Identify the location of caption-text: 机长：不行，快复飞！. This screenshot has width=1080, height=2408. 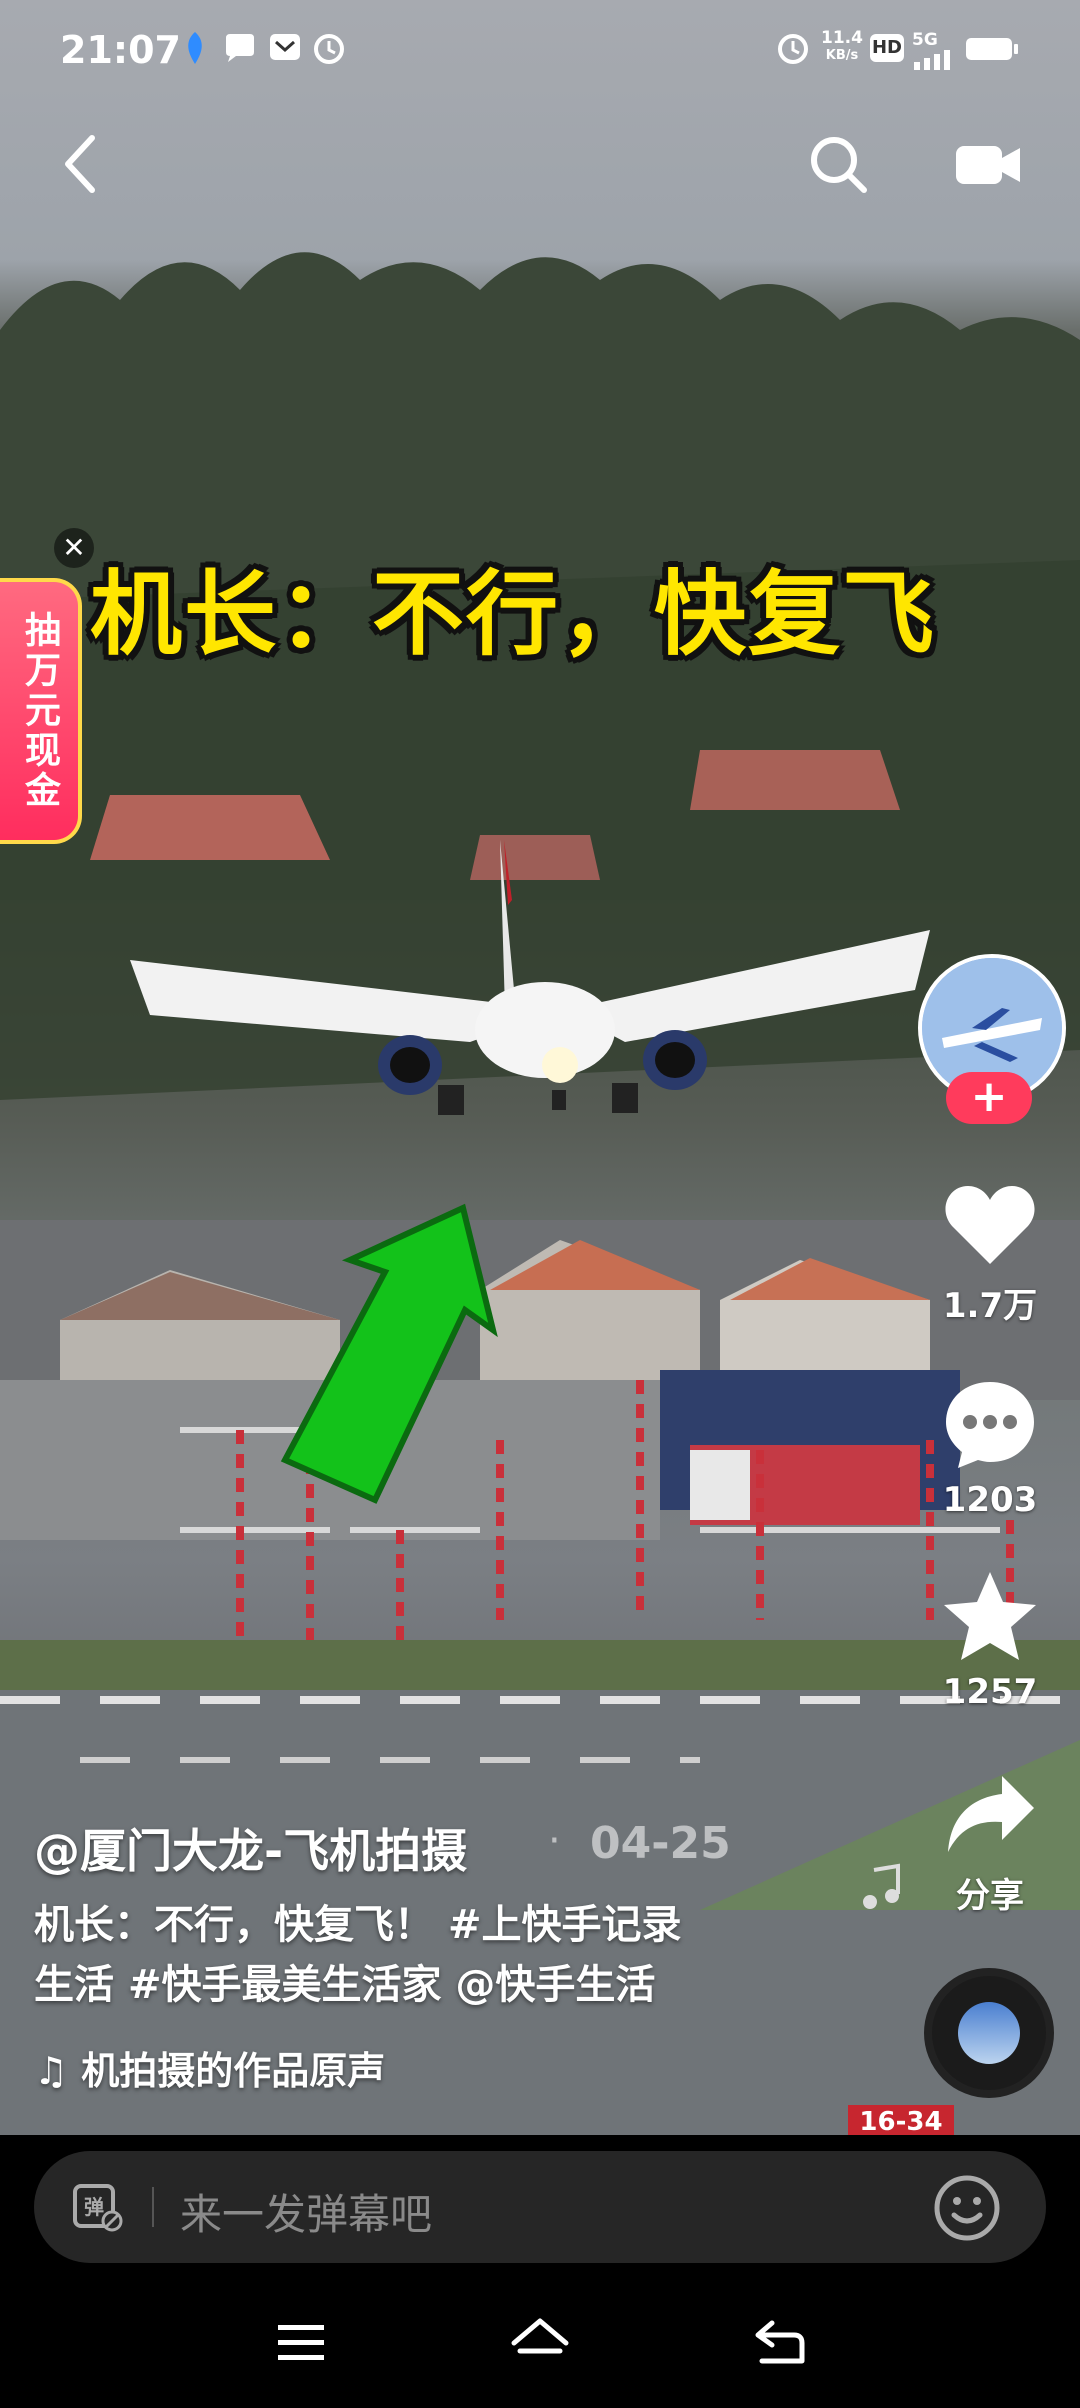
(234, 1925).